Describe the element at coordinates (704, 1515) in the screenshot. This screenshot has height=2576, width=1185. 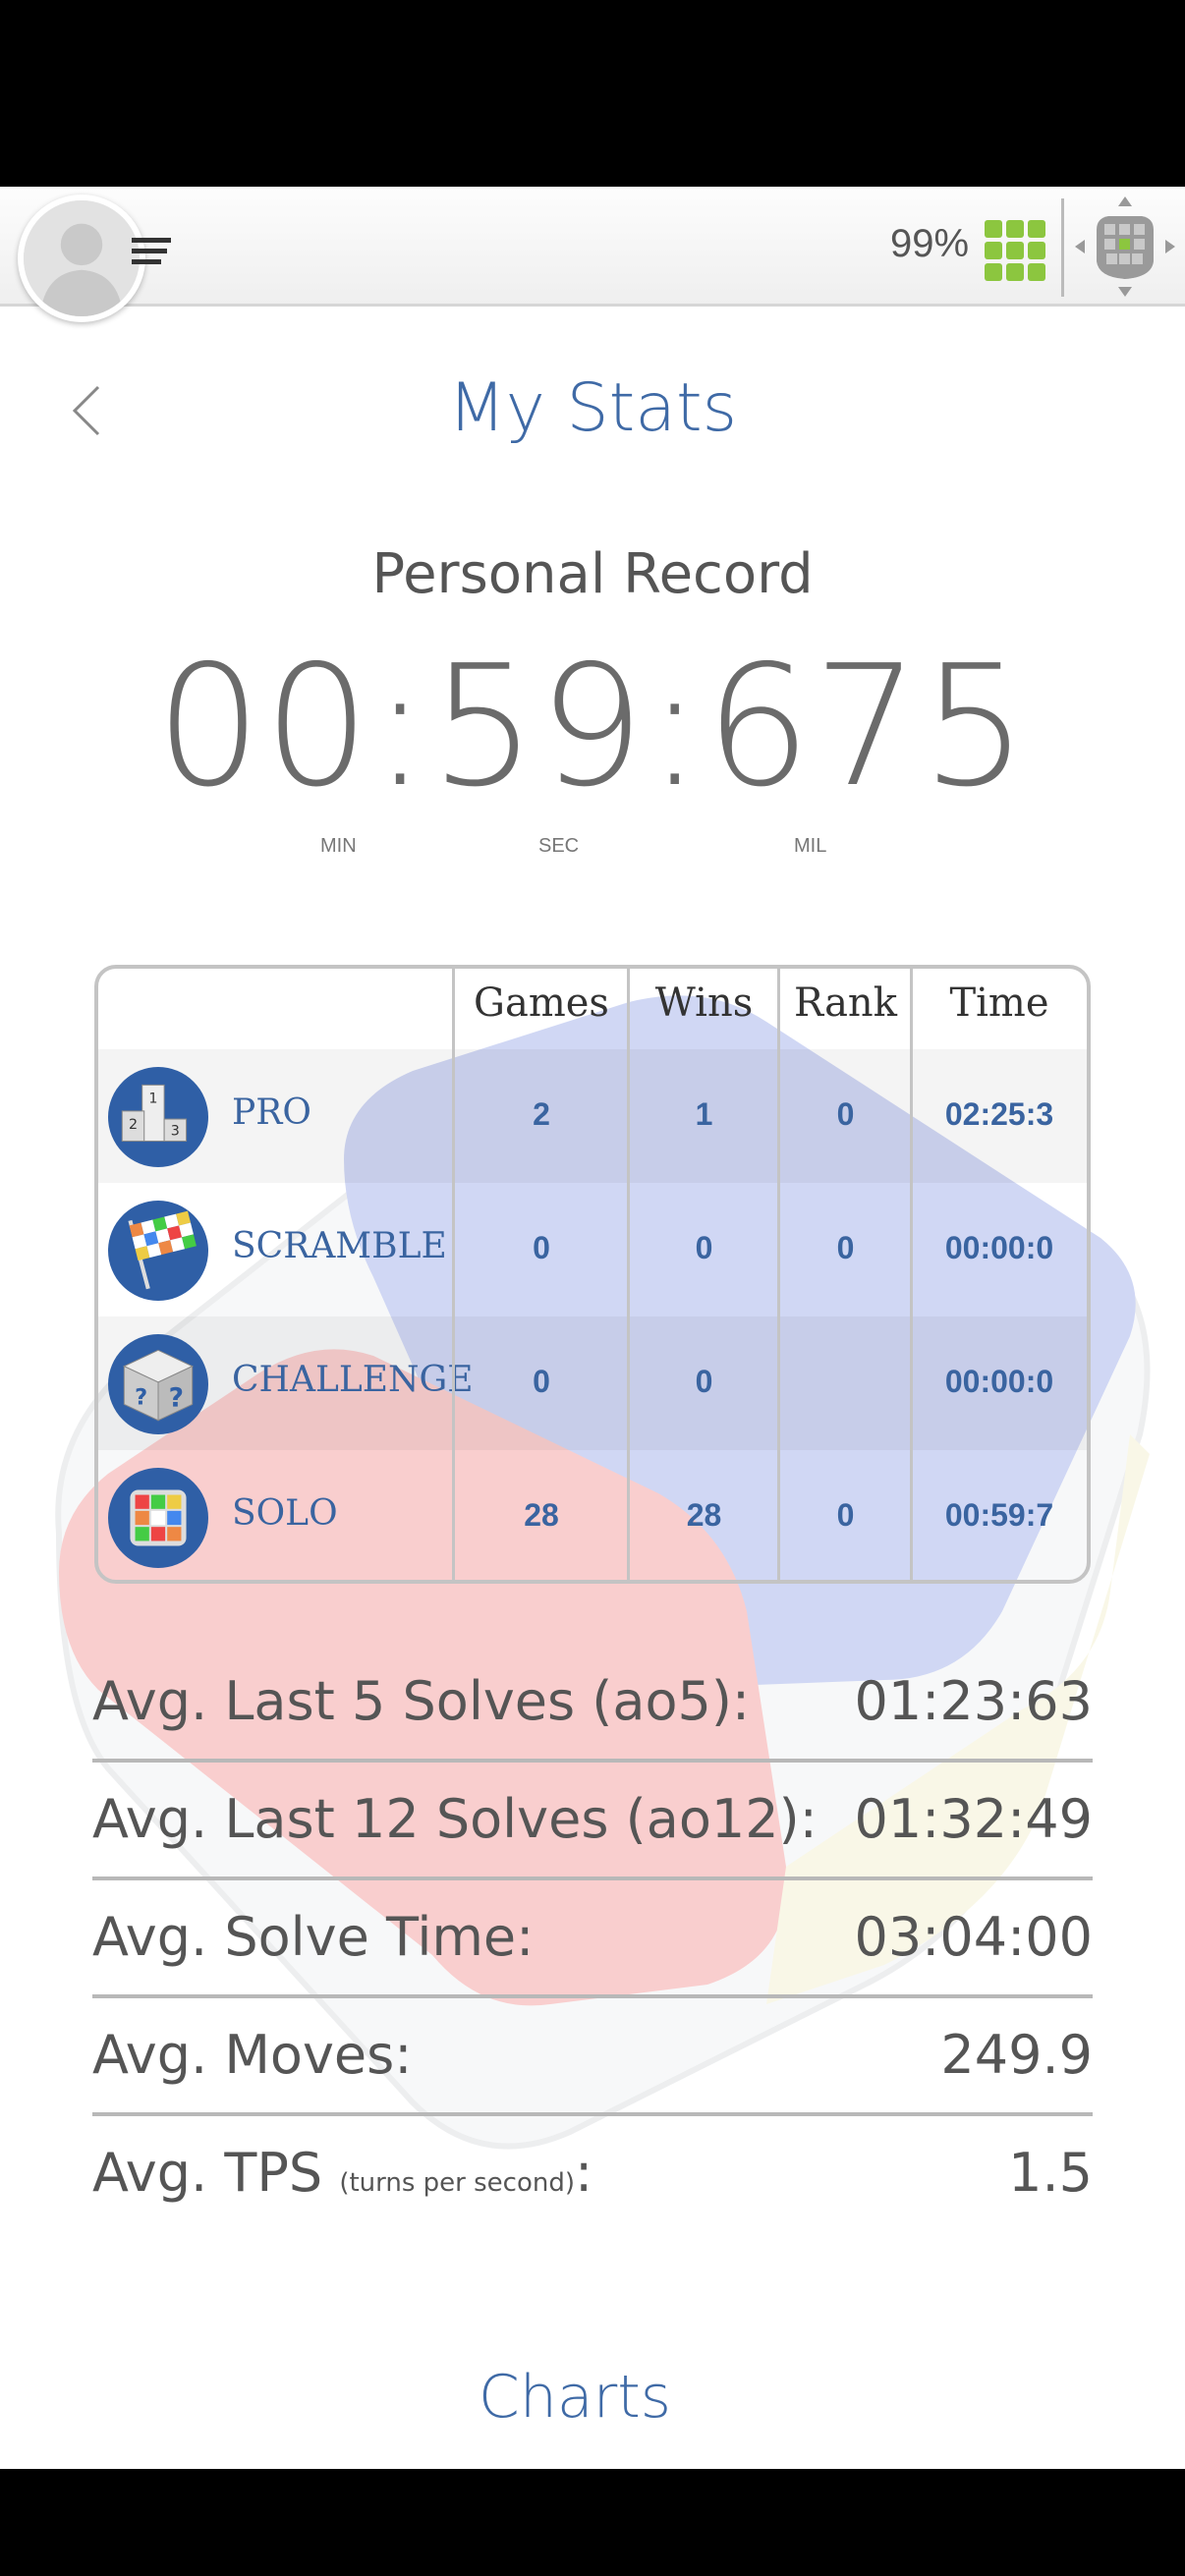
I see `wins-cell: 28` at that location.